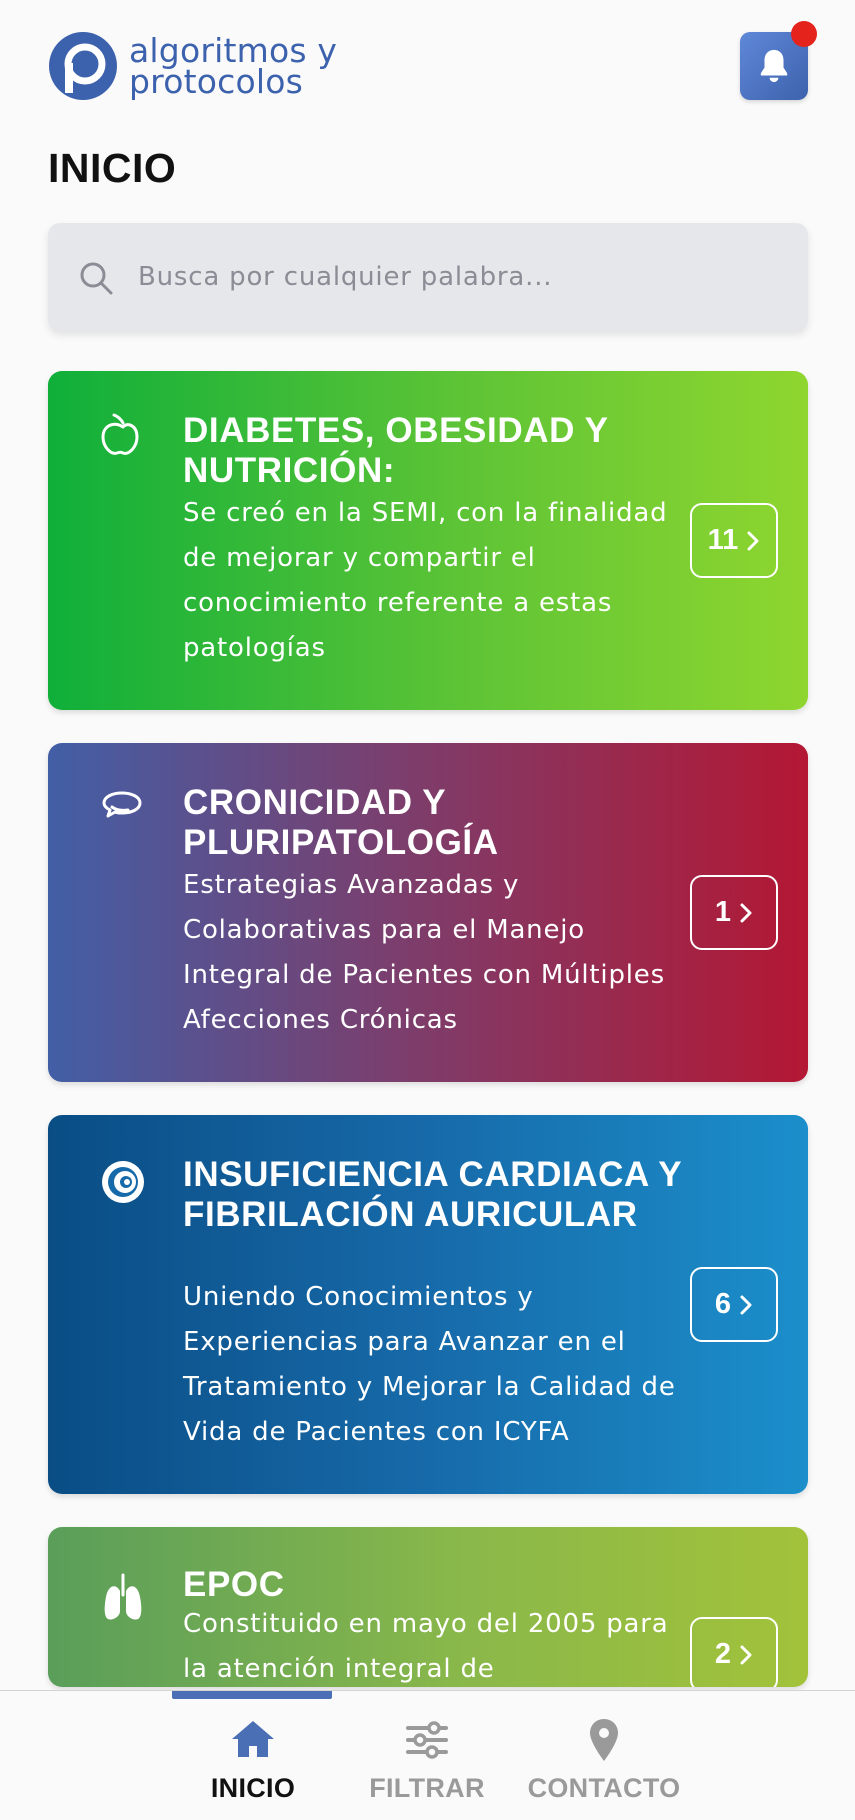  What do you see at coordinates (734, 1304) in the screenshot?
I see `card-count-button: 6` at bounding box center [734, 1304].